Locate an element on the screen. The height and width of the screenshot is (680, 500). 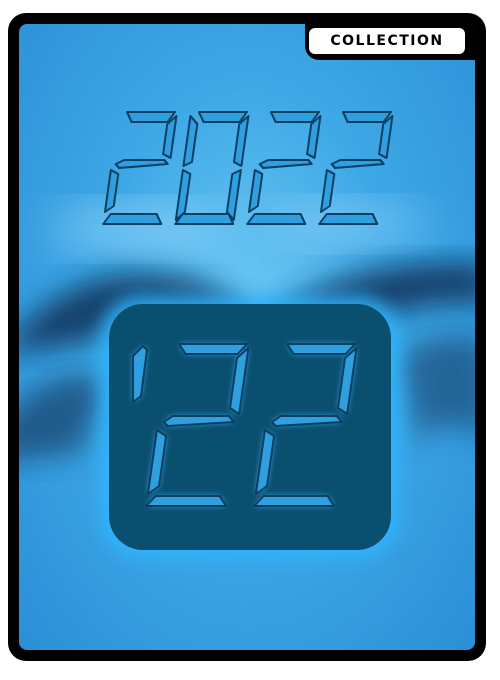
collection-badge: COLLECTION is located at coordinates (390, 42).